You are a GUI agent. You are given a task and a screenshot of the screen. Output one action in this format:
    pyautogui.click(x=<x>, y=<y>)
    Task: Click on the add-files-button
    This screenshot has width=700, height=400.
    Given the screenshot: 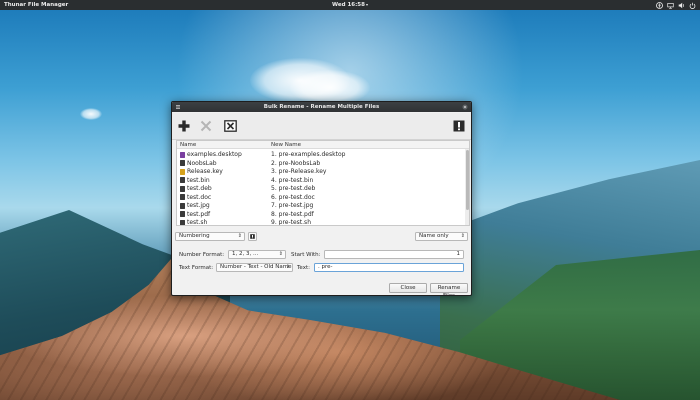 What is the action you would take?
    pyautogui.click(x=184, y=126)
    